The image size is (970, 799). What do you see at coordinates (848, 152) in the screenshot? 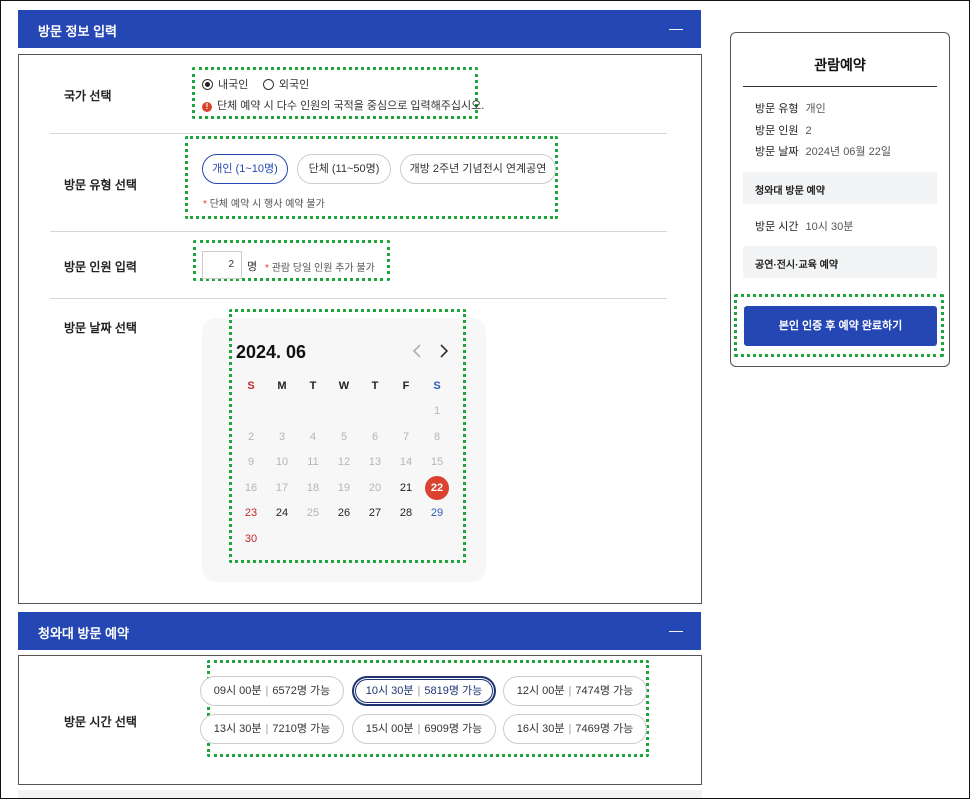
I see `summary-value: 2024년 06월 22일` at bounding box center [848, 152].